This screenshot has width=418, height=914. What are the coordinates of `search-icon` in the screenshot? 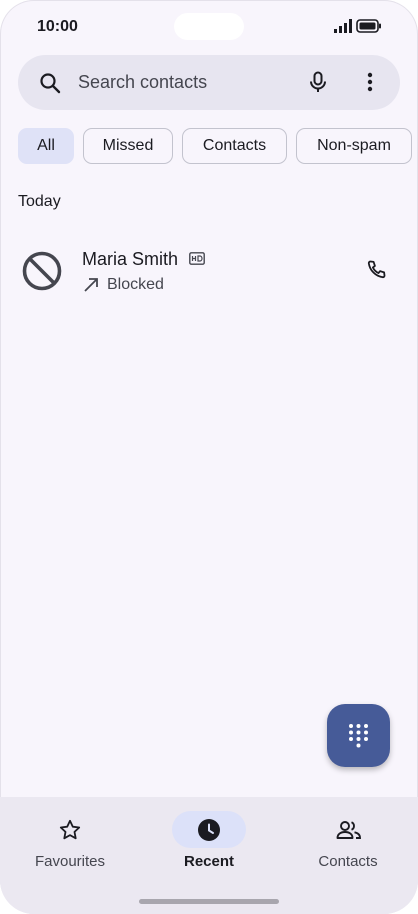 It's located at (50, 83).